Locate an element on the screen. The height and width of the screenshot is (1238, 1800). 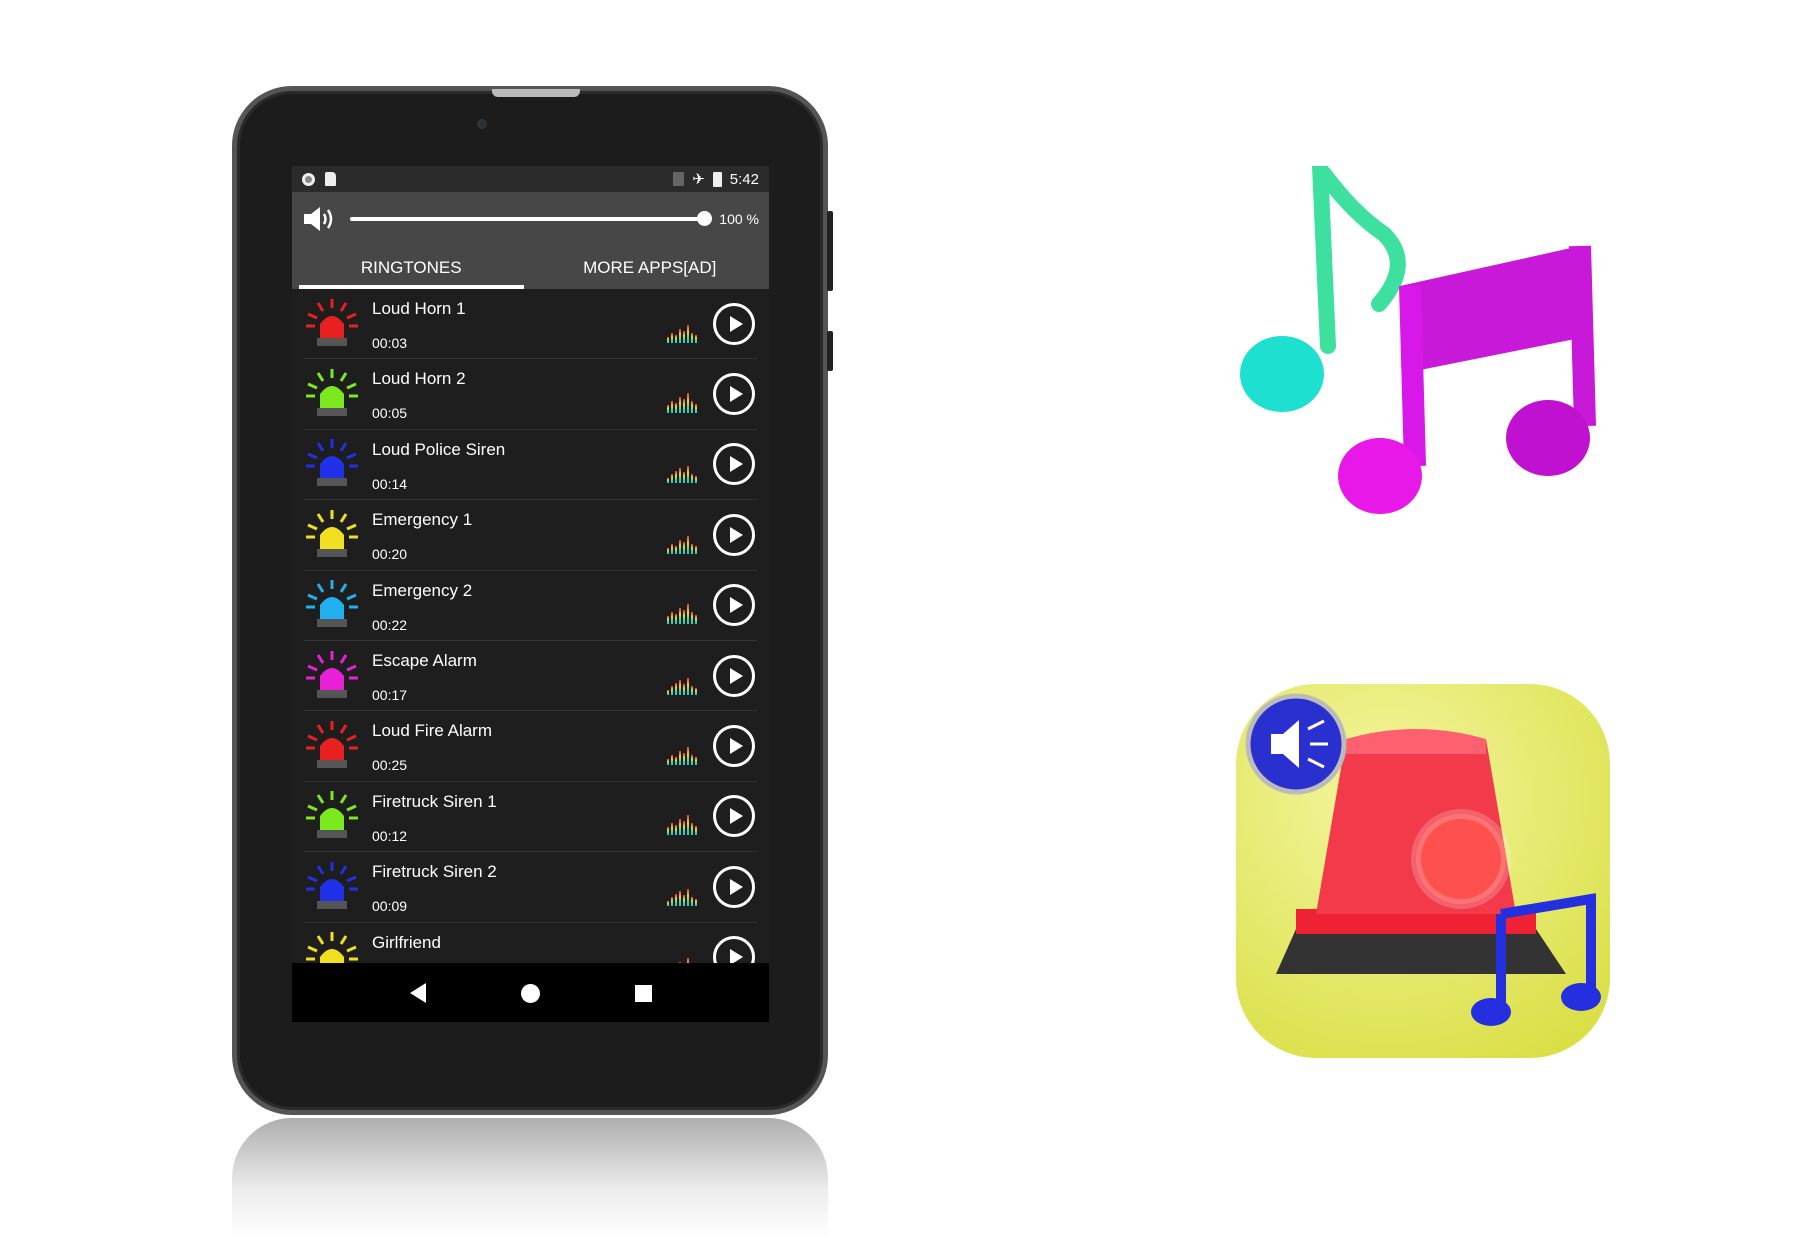
speaker-volume-icon is located at coordinates (319, 219).